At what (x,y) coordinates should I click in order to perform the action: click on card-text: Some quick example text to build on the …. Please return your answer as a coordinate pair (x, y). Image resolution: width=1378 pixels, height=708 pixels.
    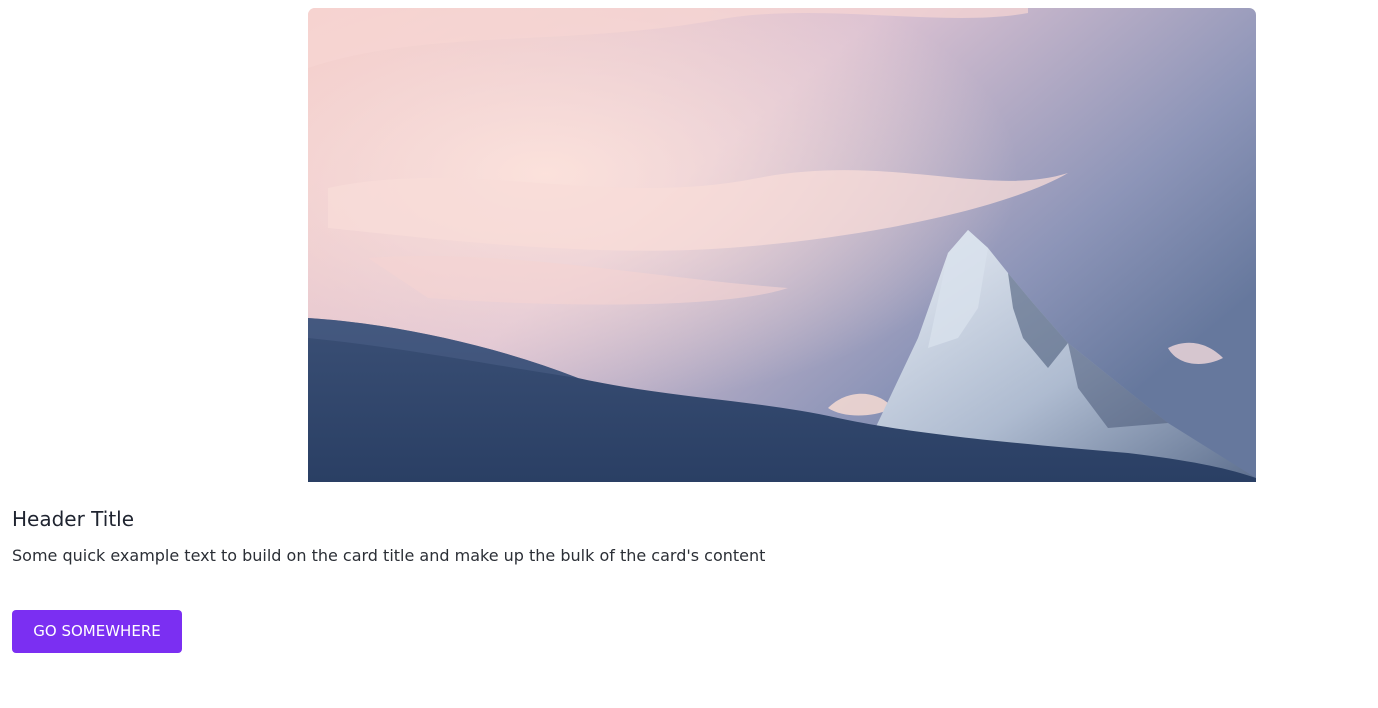
    Looking at the image, I should click on (389, 555).